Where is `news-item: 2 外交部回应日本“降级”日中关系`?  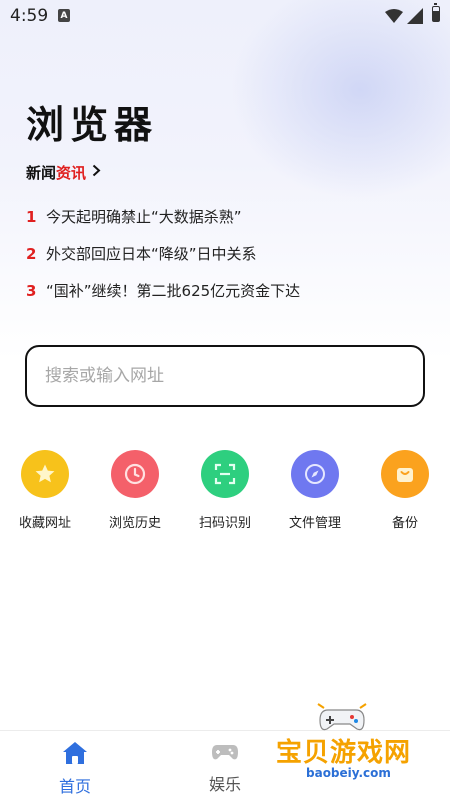 news-item: 2 外交部回应日本“降级”日中关系 is located at coordinates (226, 253).